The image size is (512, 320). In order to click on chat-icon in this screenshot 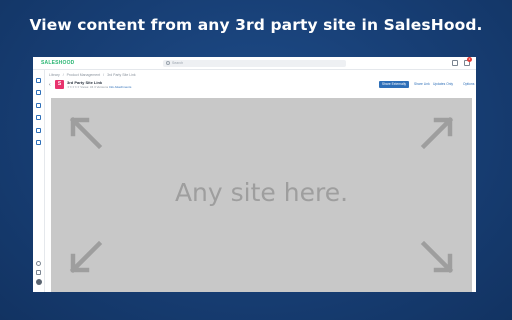, I will do `click(38, 92)`.